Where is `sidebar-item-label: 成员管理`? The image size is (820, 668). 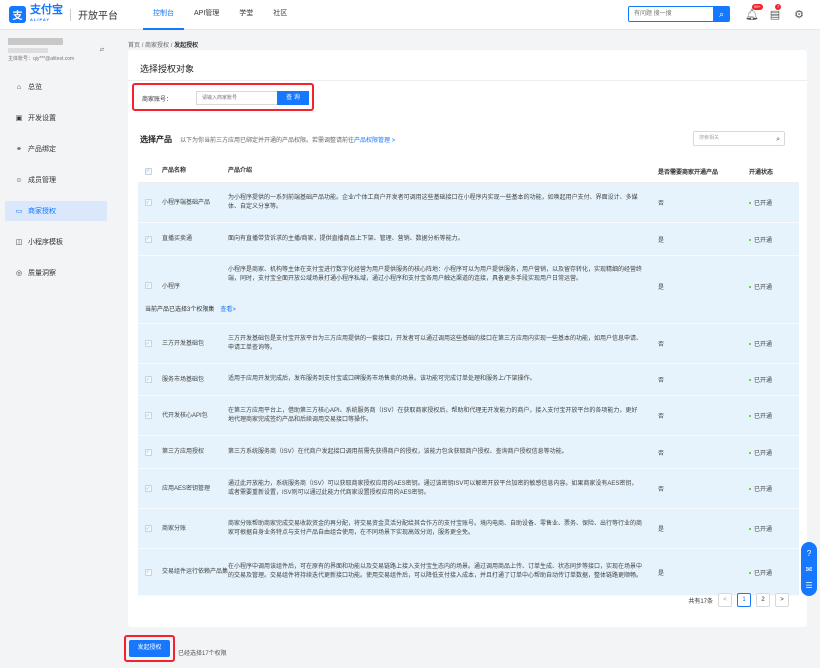 sidebar-item-label: 成员管理 is located at coordinates (42, 180).